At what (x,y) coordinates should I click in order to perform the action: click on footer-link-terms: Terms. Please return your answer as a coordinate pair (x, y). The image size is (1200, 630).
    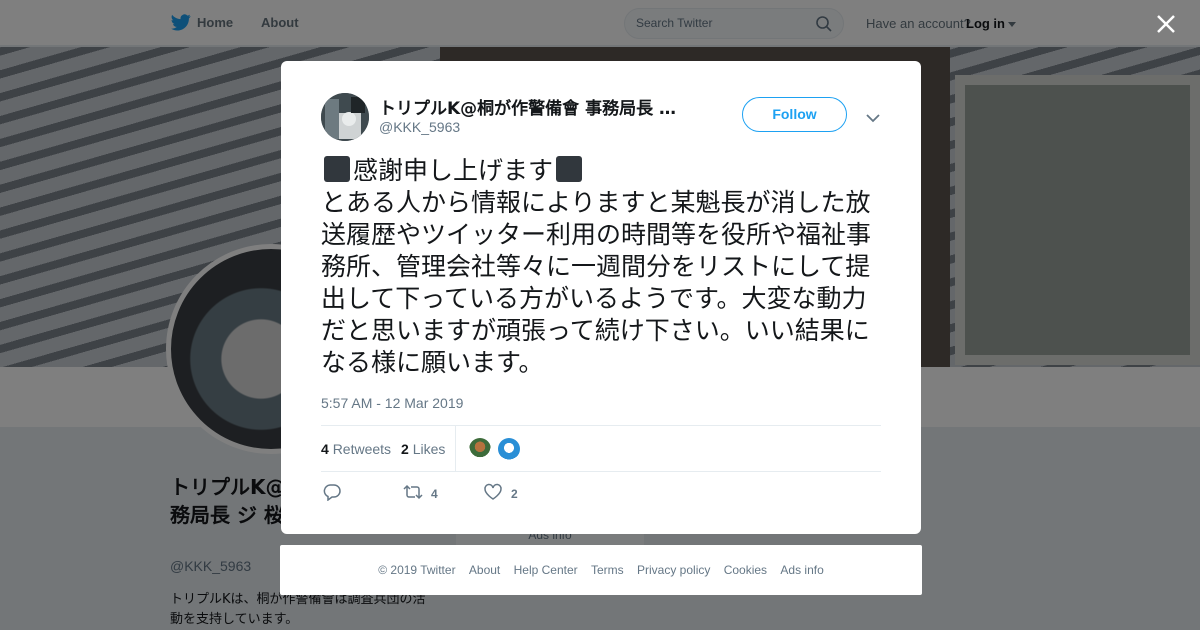
    Looking at the image, I should click on (607, 570).